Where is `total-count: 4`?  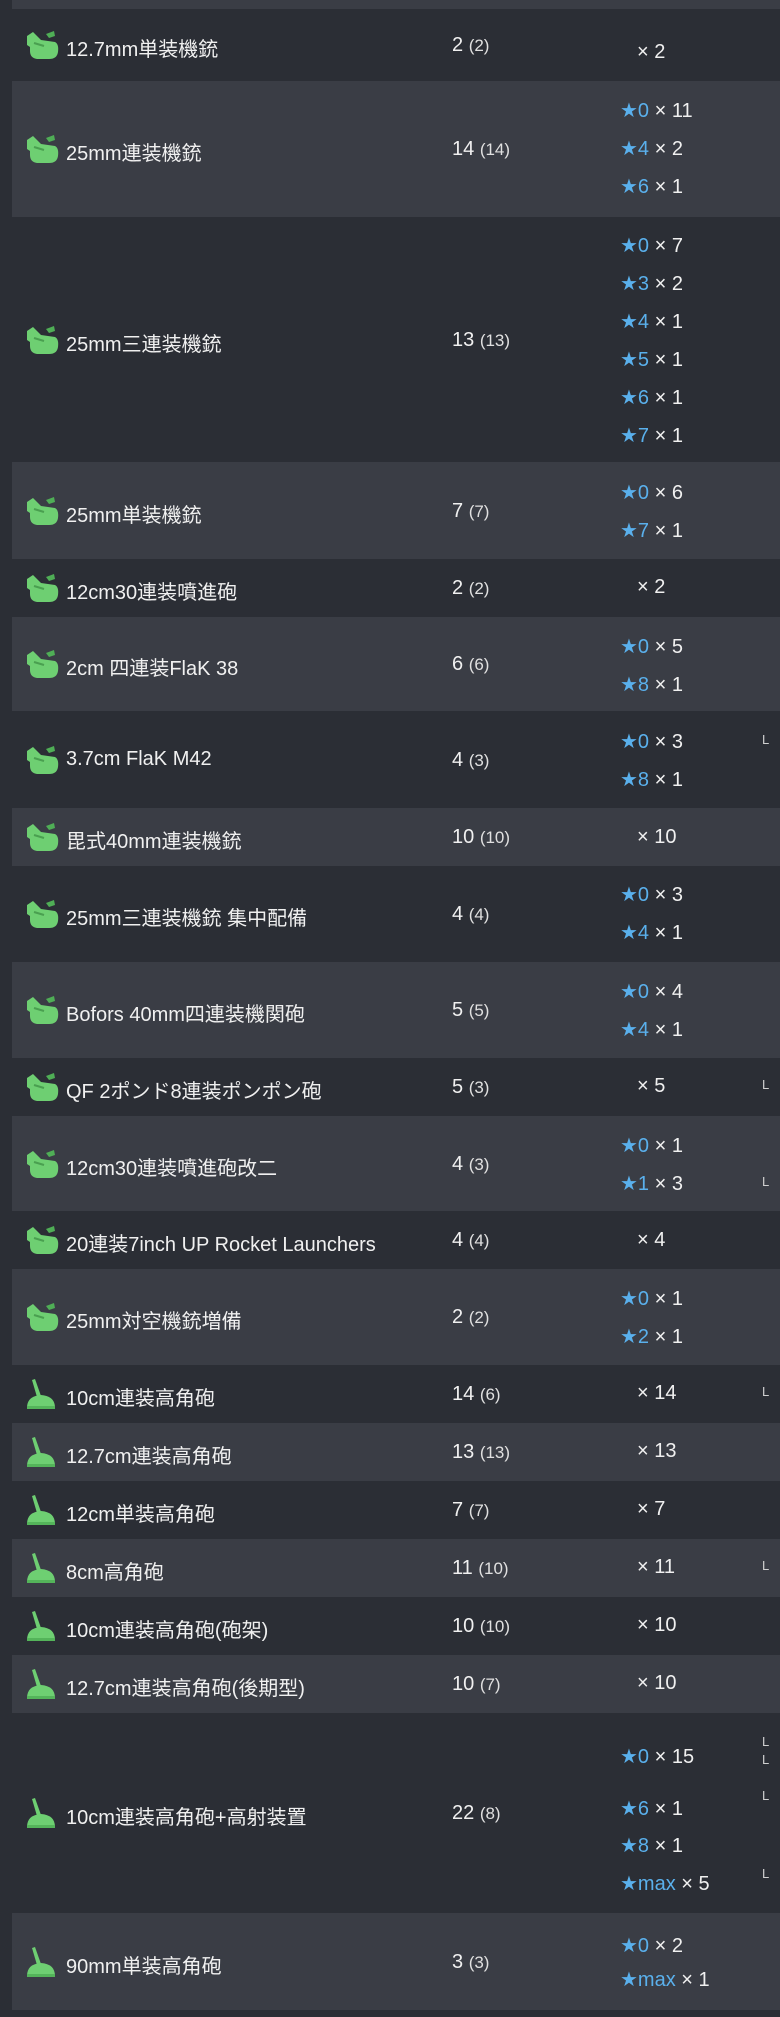
total-count: 4 is located at coordinates (458, 759).